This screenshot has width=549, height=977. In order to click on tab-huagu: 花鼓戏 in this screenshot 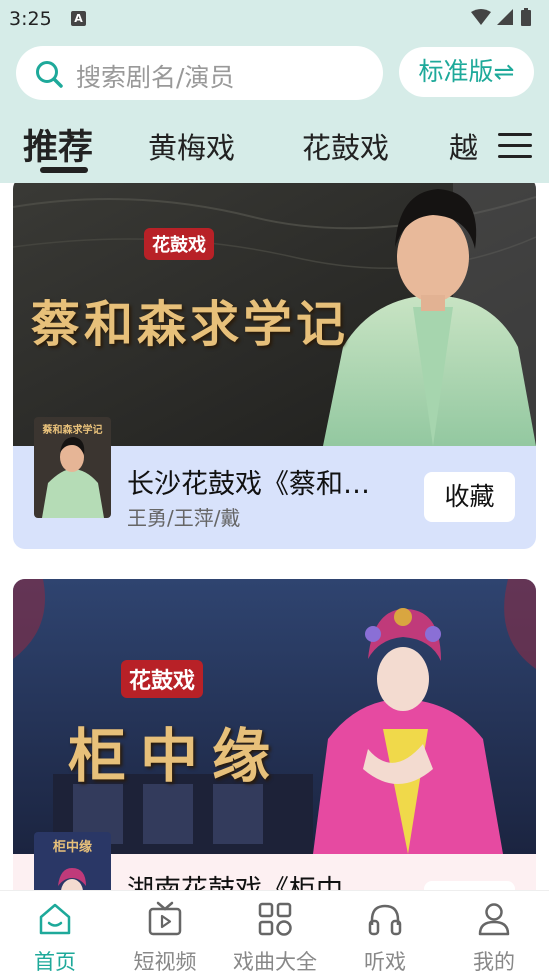, I will do `click(345, 146)`.